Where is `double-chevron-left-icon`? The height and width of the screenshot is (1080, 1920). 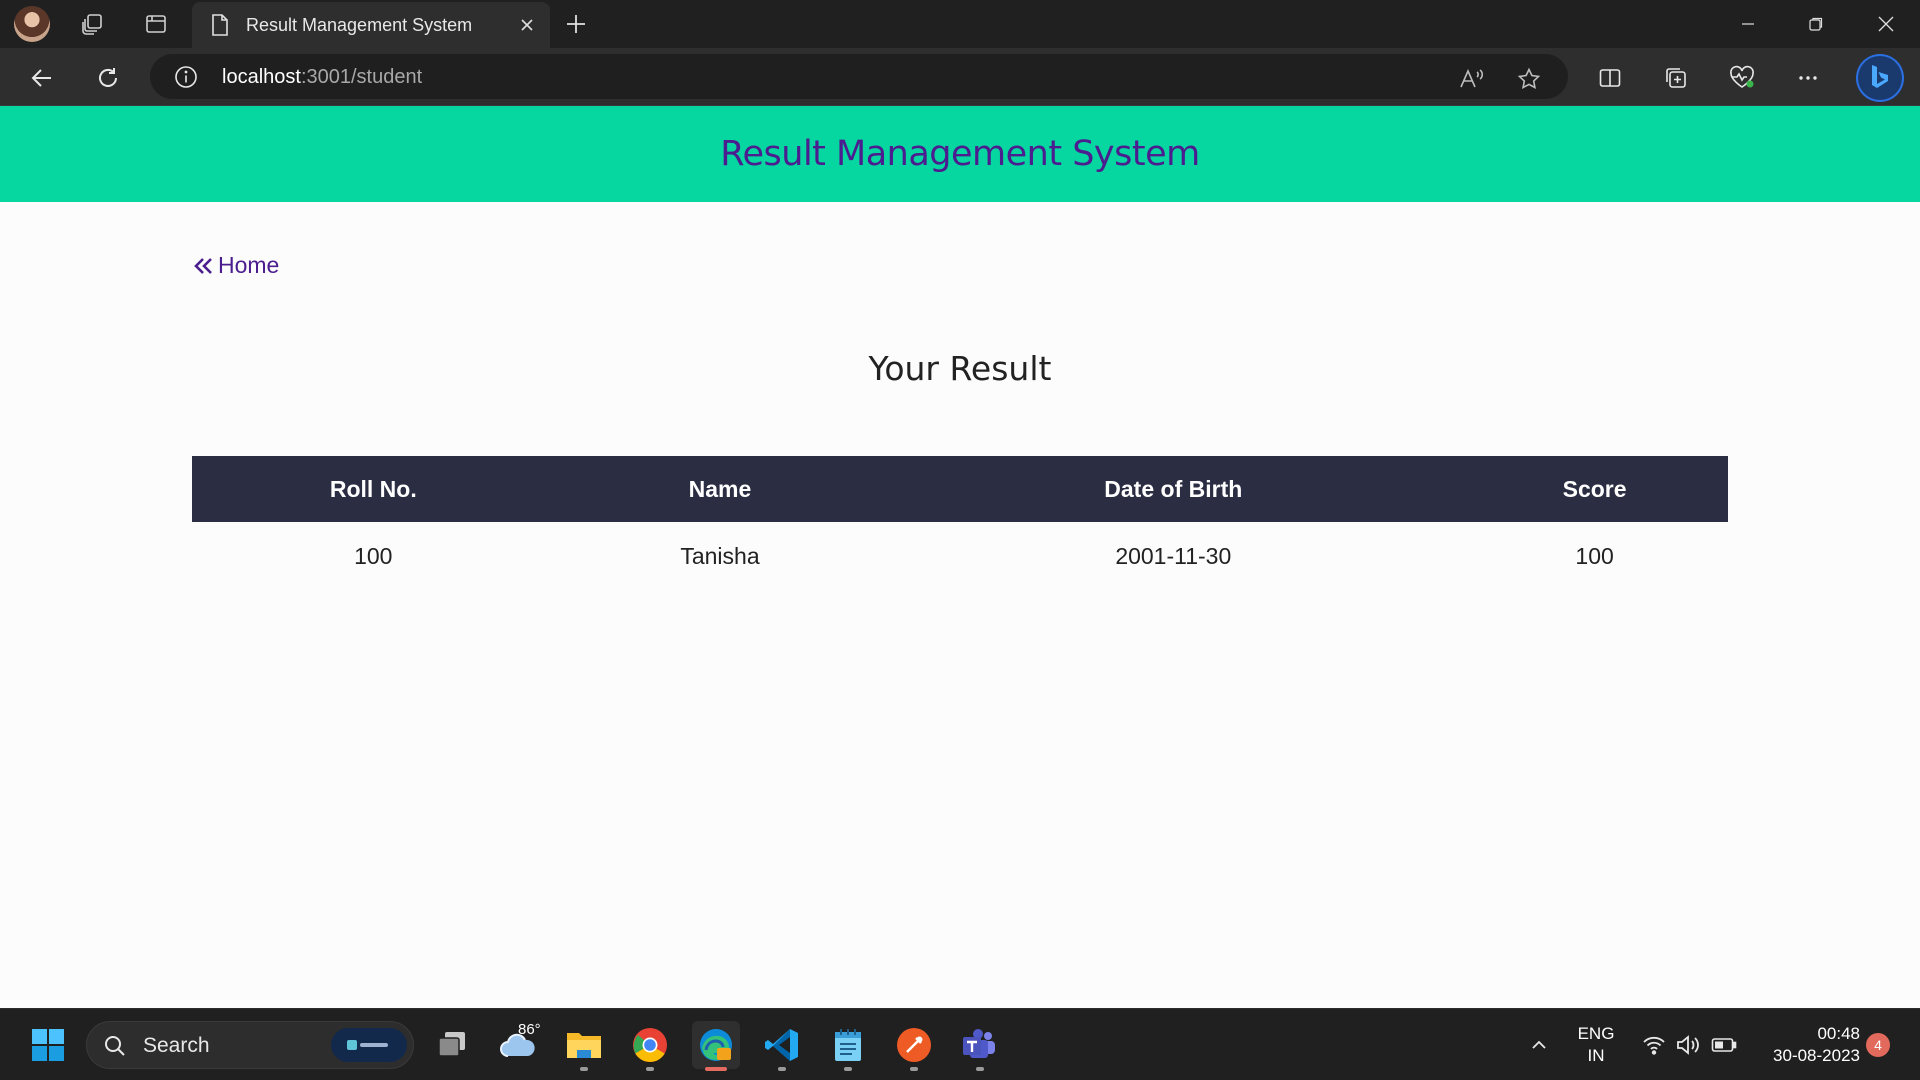
double-chevron-left-icon is located at coordinates (203, 265).